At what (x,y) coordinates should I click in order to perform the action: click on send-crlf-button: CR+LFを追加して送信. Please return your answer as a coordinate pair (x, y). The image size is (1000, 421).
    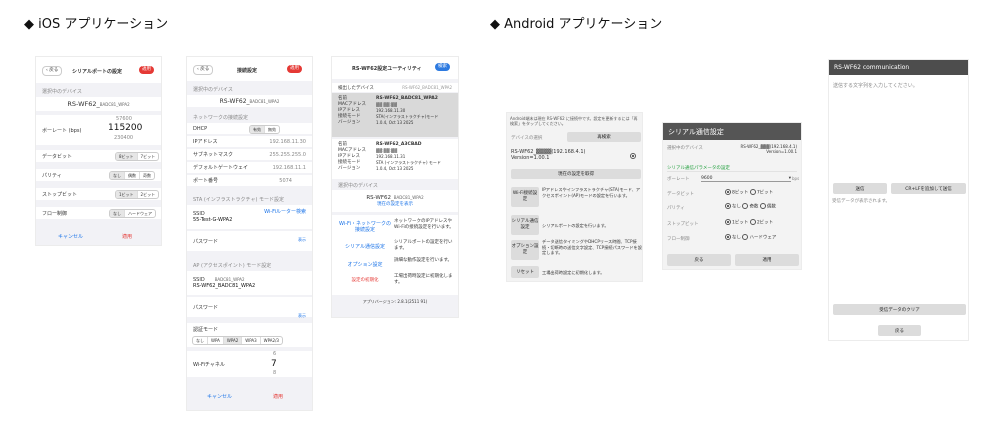
    Looking at the image, I should click on (928, 188).